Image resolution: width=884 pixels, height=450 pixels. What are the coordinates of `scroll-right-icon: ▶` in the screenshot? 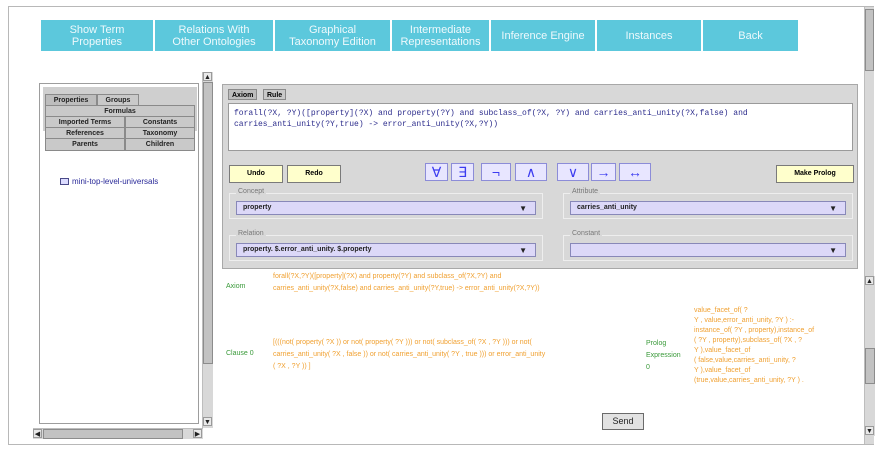 It's located at (197, 433).